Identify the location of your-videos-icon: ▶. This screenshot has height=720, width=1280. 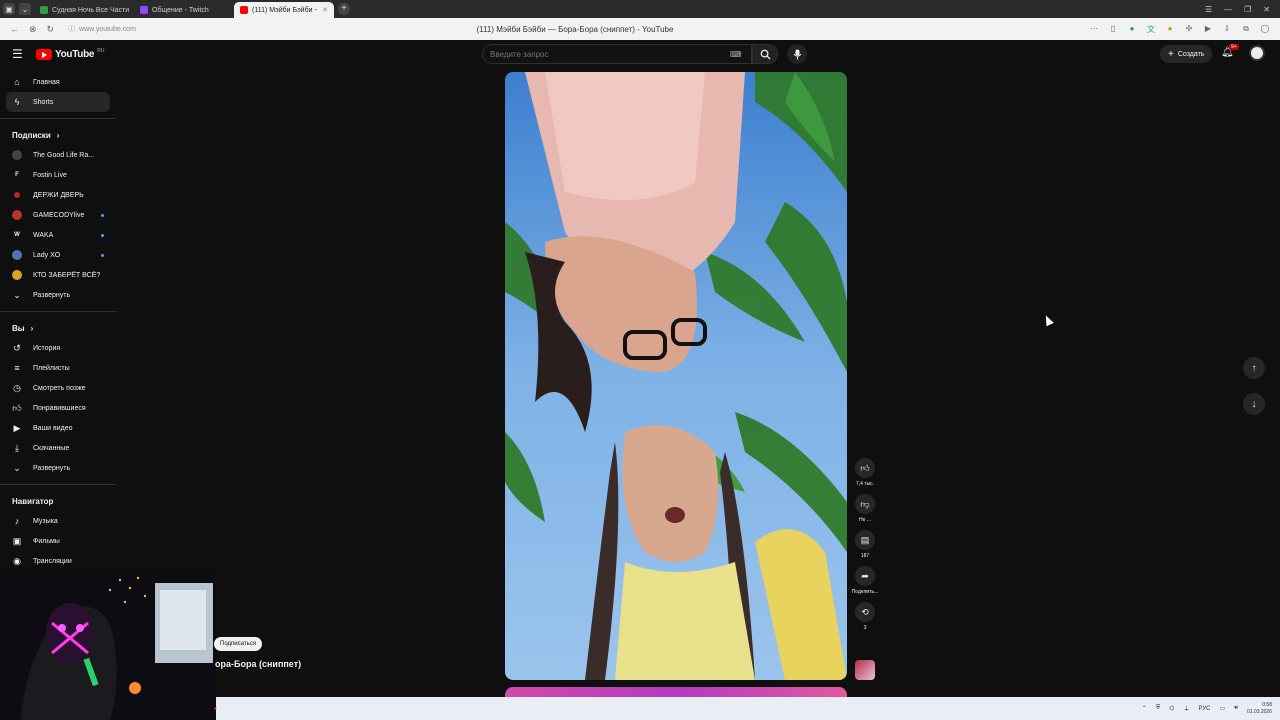
(17, 427).